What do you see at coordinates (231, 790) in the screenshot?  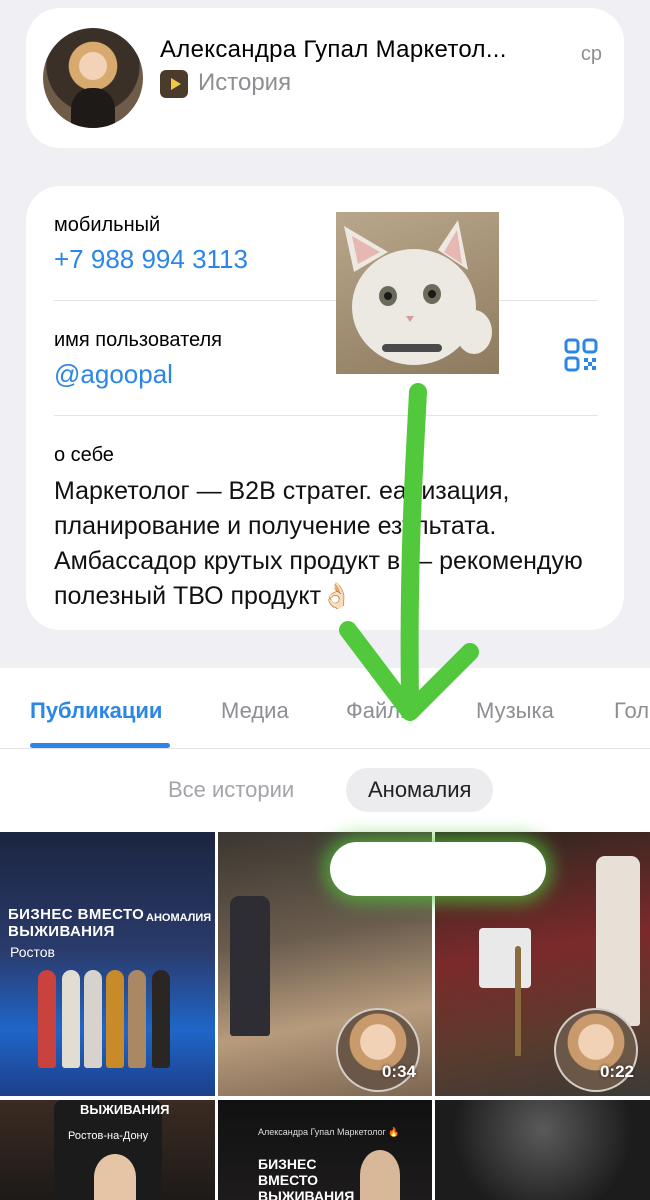 I see `chip-all-stories: Все истории` at bounding box center [231, 790].